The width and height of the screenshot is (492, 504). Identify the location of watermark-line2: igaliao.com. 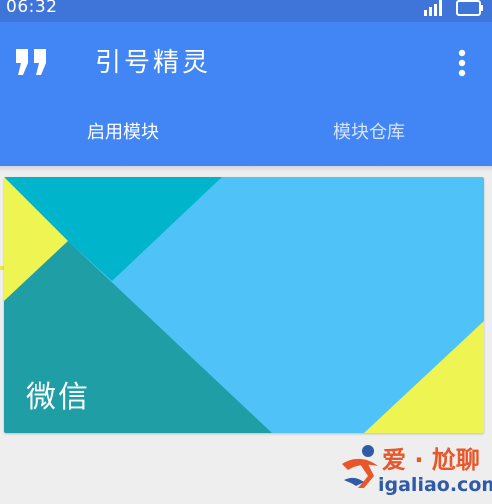
(435, 485).